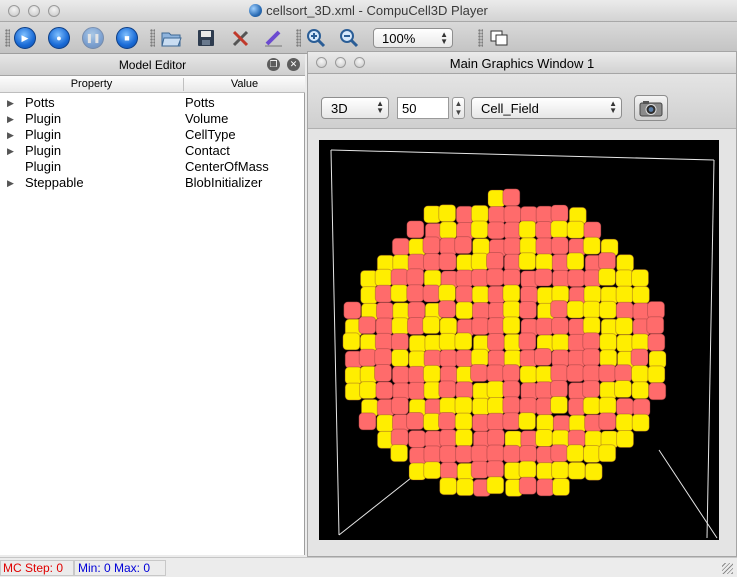 The image size is (737, 577). What do you see at coordinates (152, 119) in the screenshot?
I see `tree-row: ▶ Plugin Volume` at bounding box center [152, 119].